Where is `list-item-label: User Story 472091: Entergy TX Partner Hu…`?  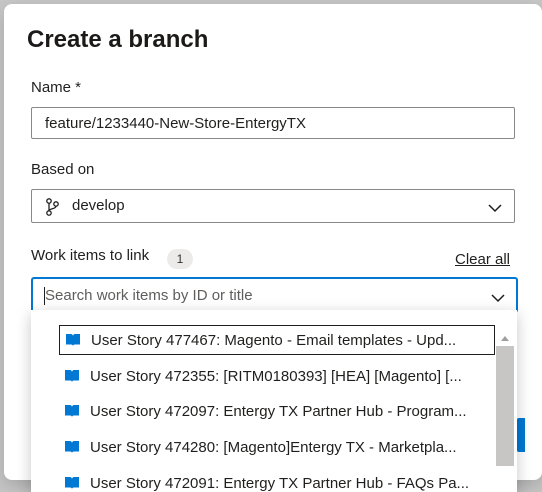
list-item-label: User Story 472091: Entergy TX Partner Hu… is located at coordinates (280, 483).